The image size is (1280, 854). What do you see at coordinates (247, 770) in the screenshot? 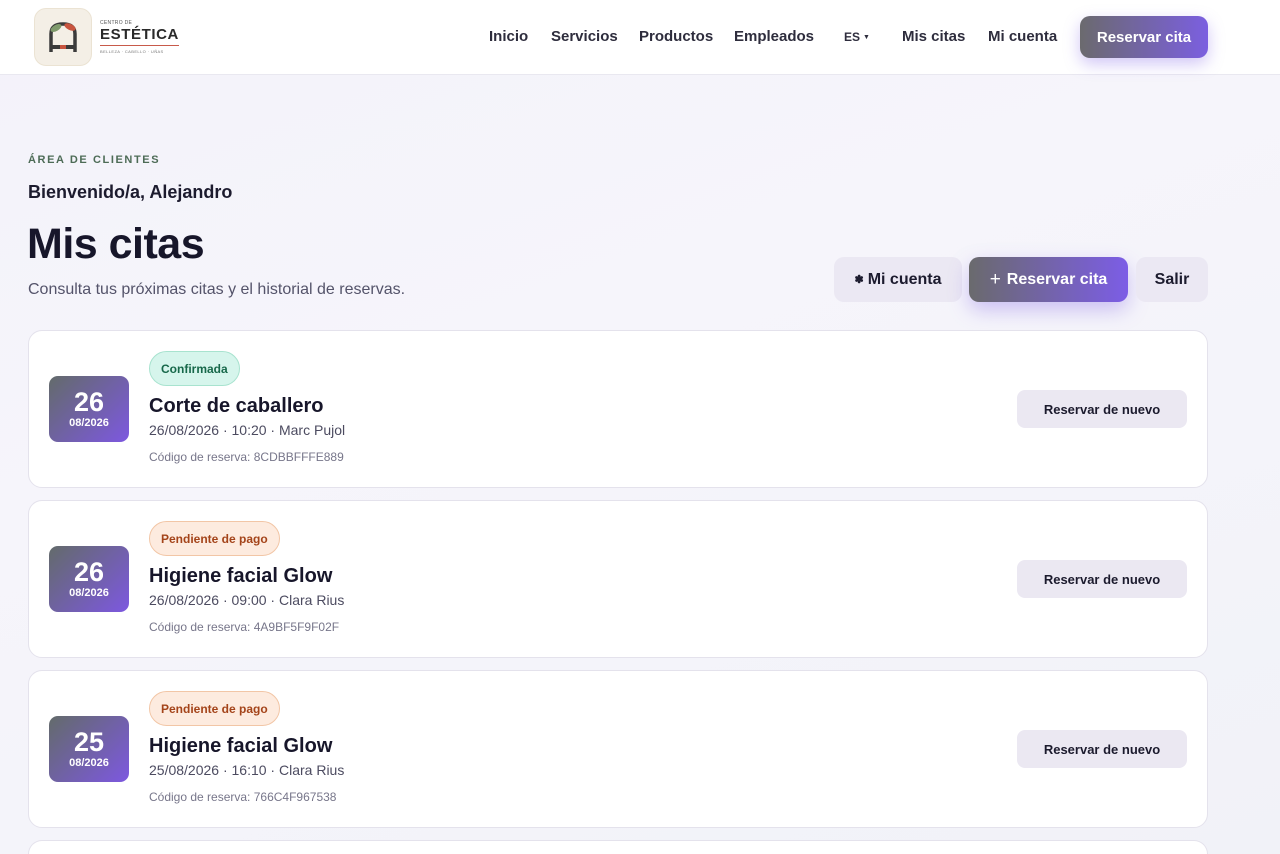
I see `appointment-details: 25/08/2026 · 16:10 · Clara Rius` at bounding box center [247, 770].